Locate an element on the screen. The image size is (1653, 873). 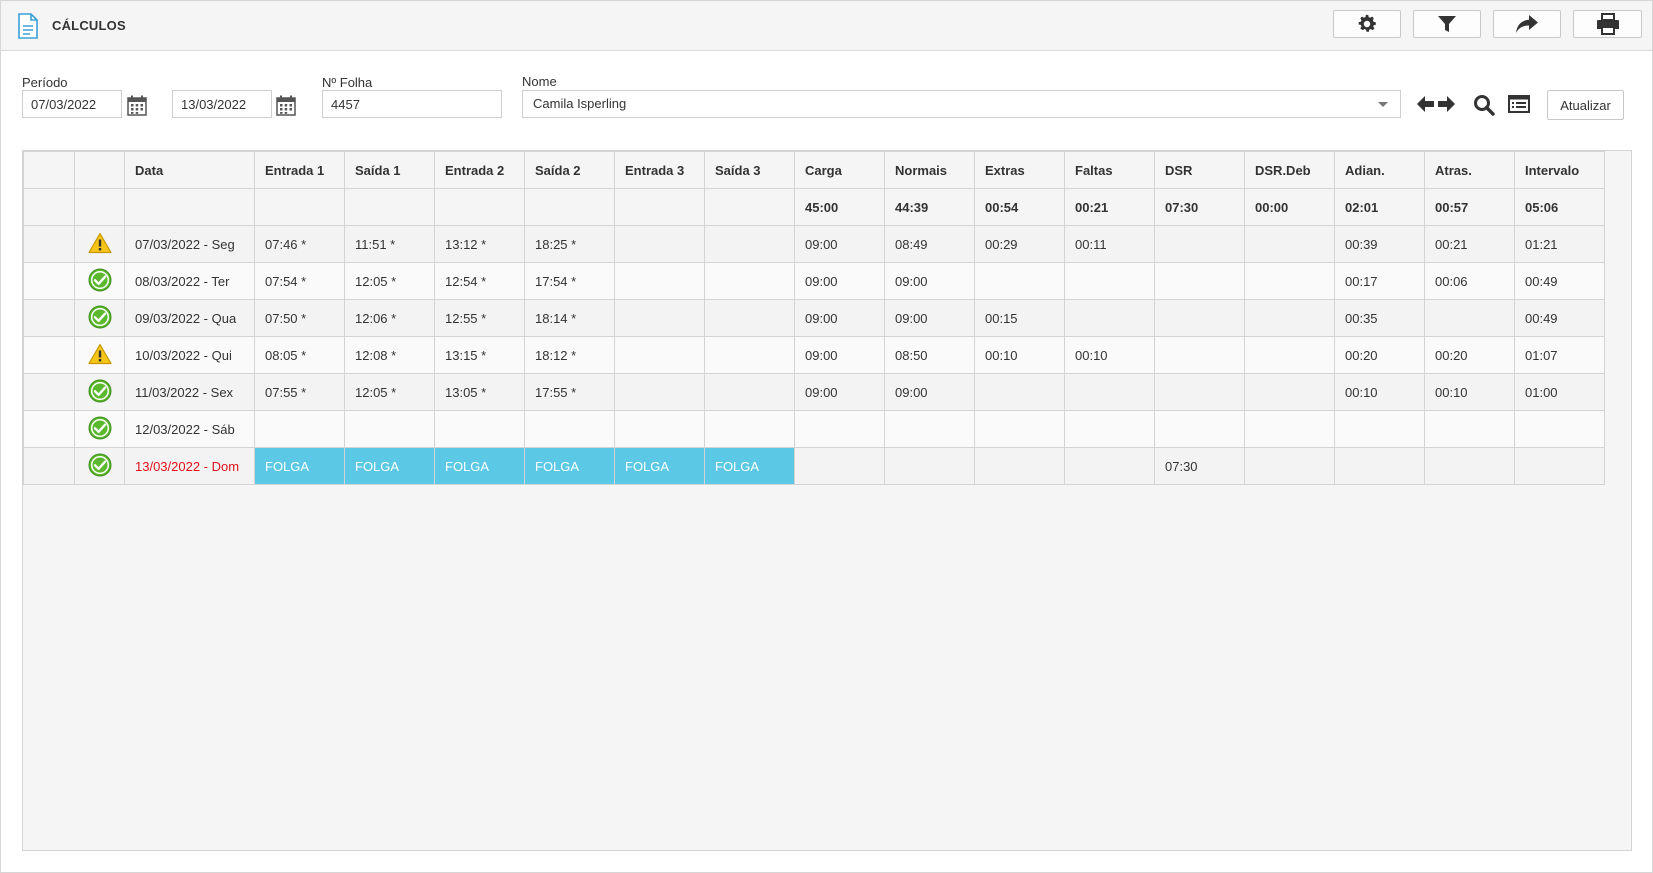
time-cell: 17:54 * is located at coordinates (569, 281).